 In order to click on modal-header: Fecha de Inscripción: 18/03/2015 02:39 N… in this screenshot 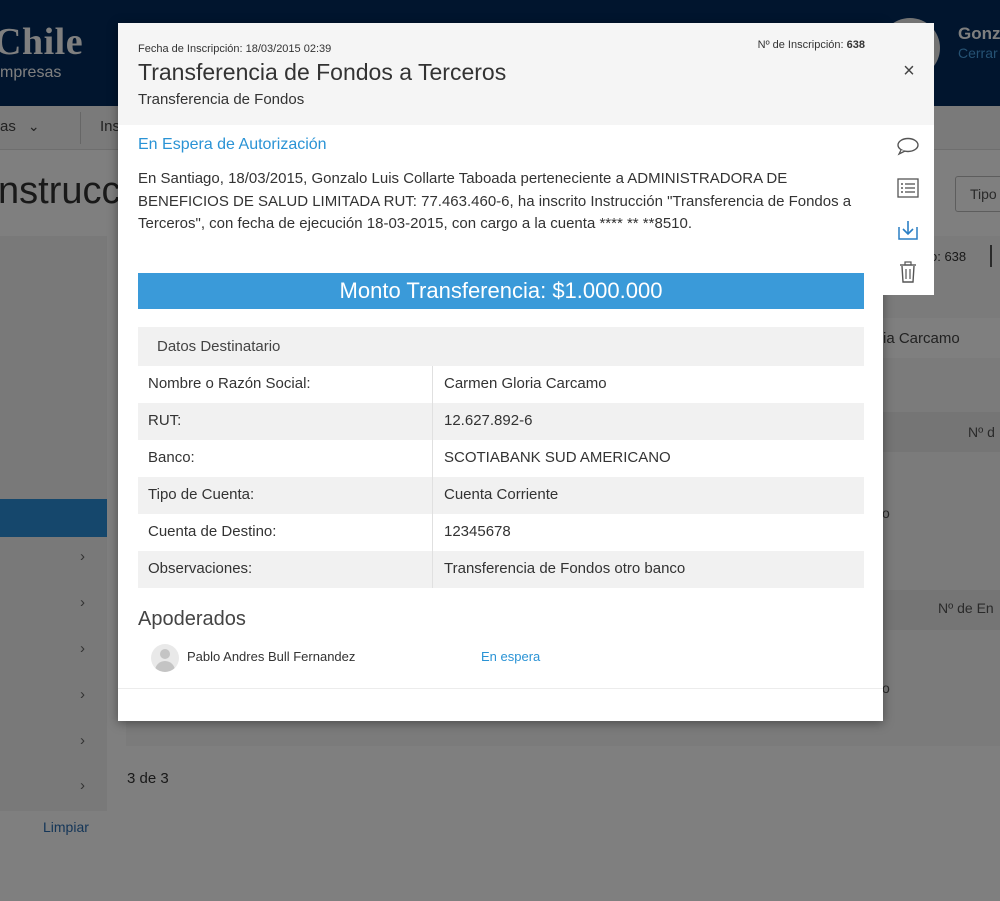, I will do `click(500, 74)`.